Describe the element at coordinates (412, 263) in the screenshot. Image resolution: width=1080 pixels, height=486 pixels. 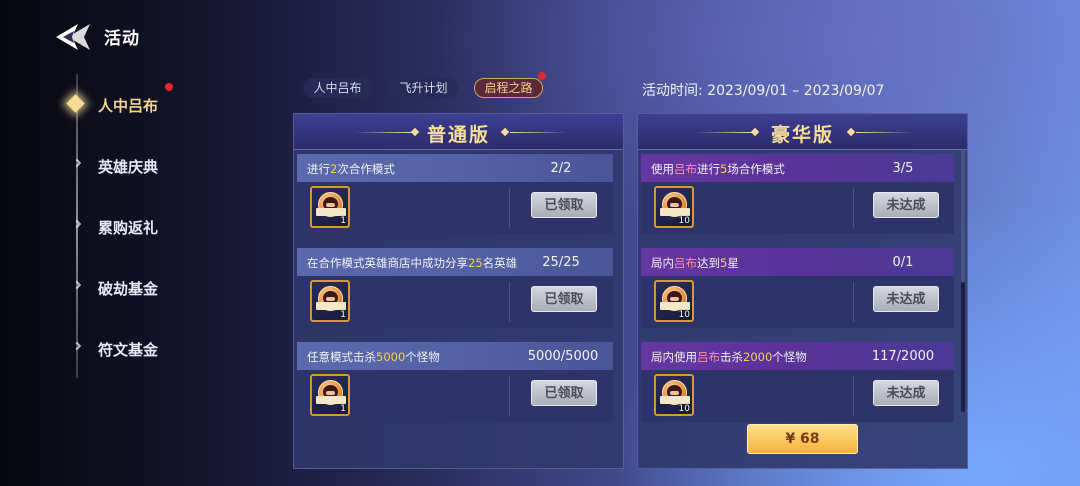
I see `task-description: 在合作模式英雄商店中成功分享25名英雄` at that location.